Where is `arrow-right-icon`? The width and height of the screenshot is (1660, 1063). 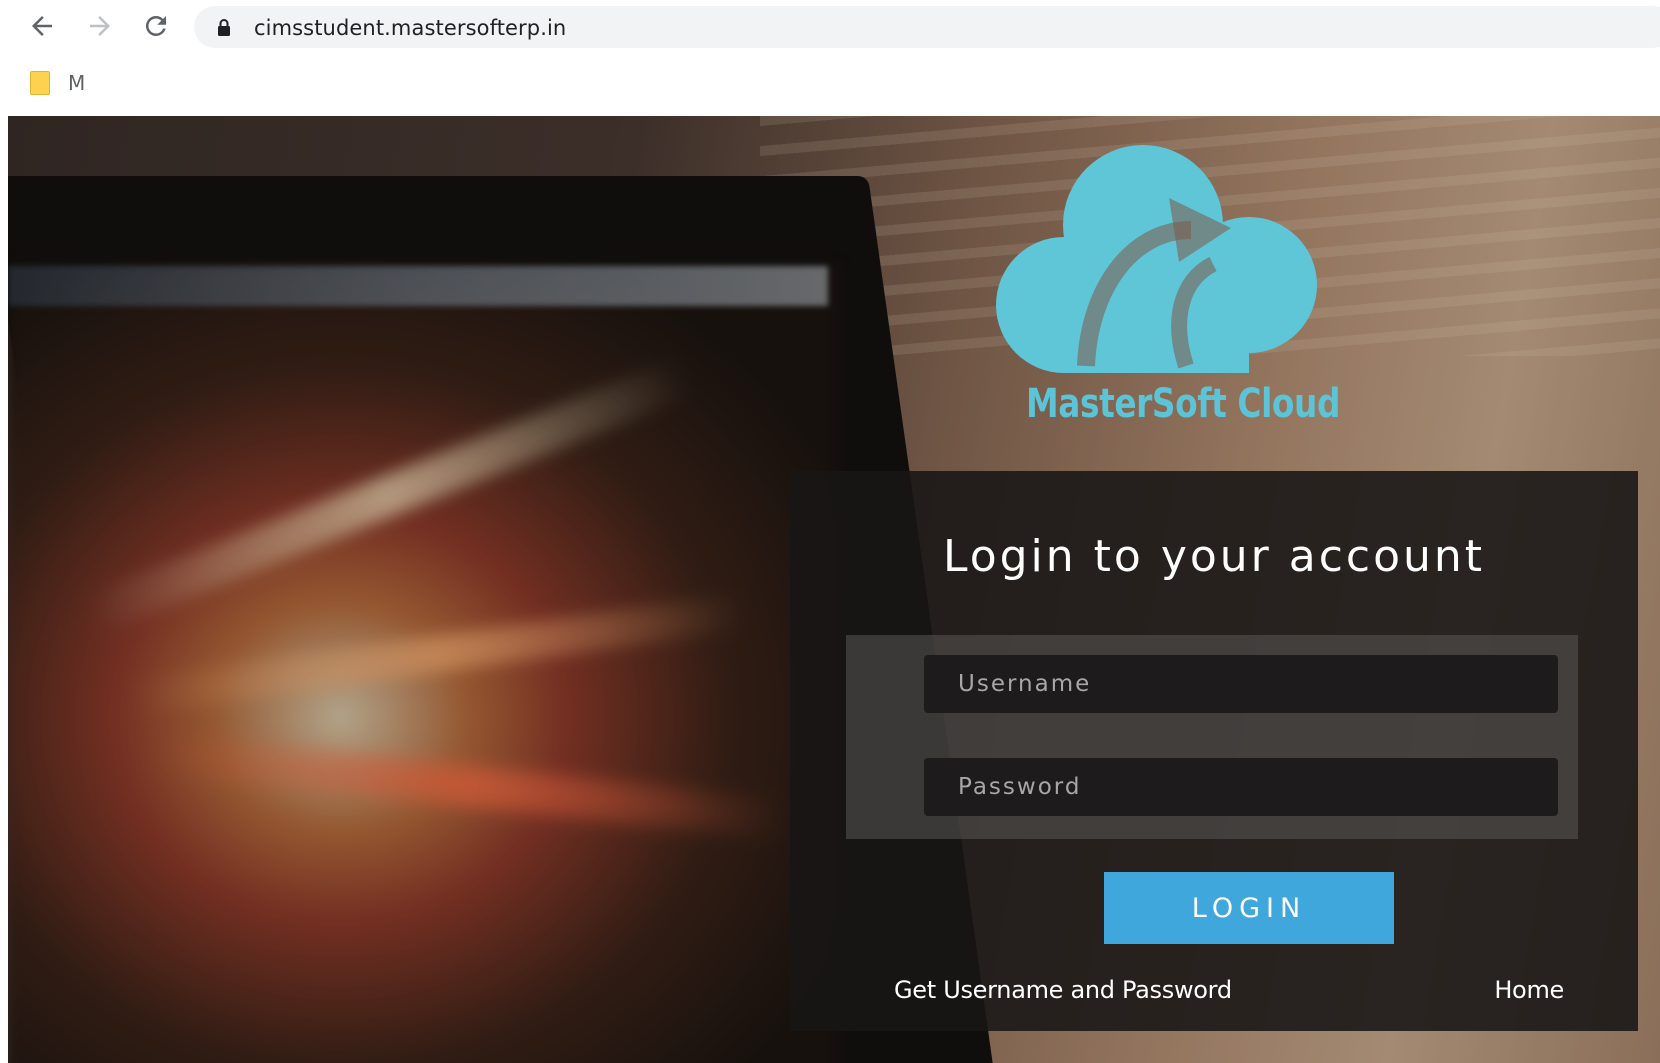
arrow-right-icon is located at coordinates (100, 26).